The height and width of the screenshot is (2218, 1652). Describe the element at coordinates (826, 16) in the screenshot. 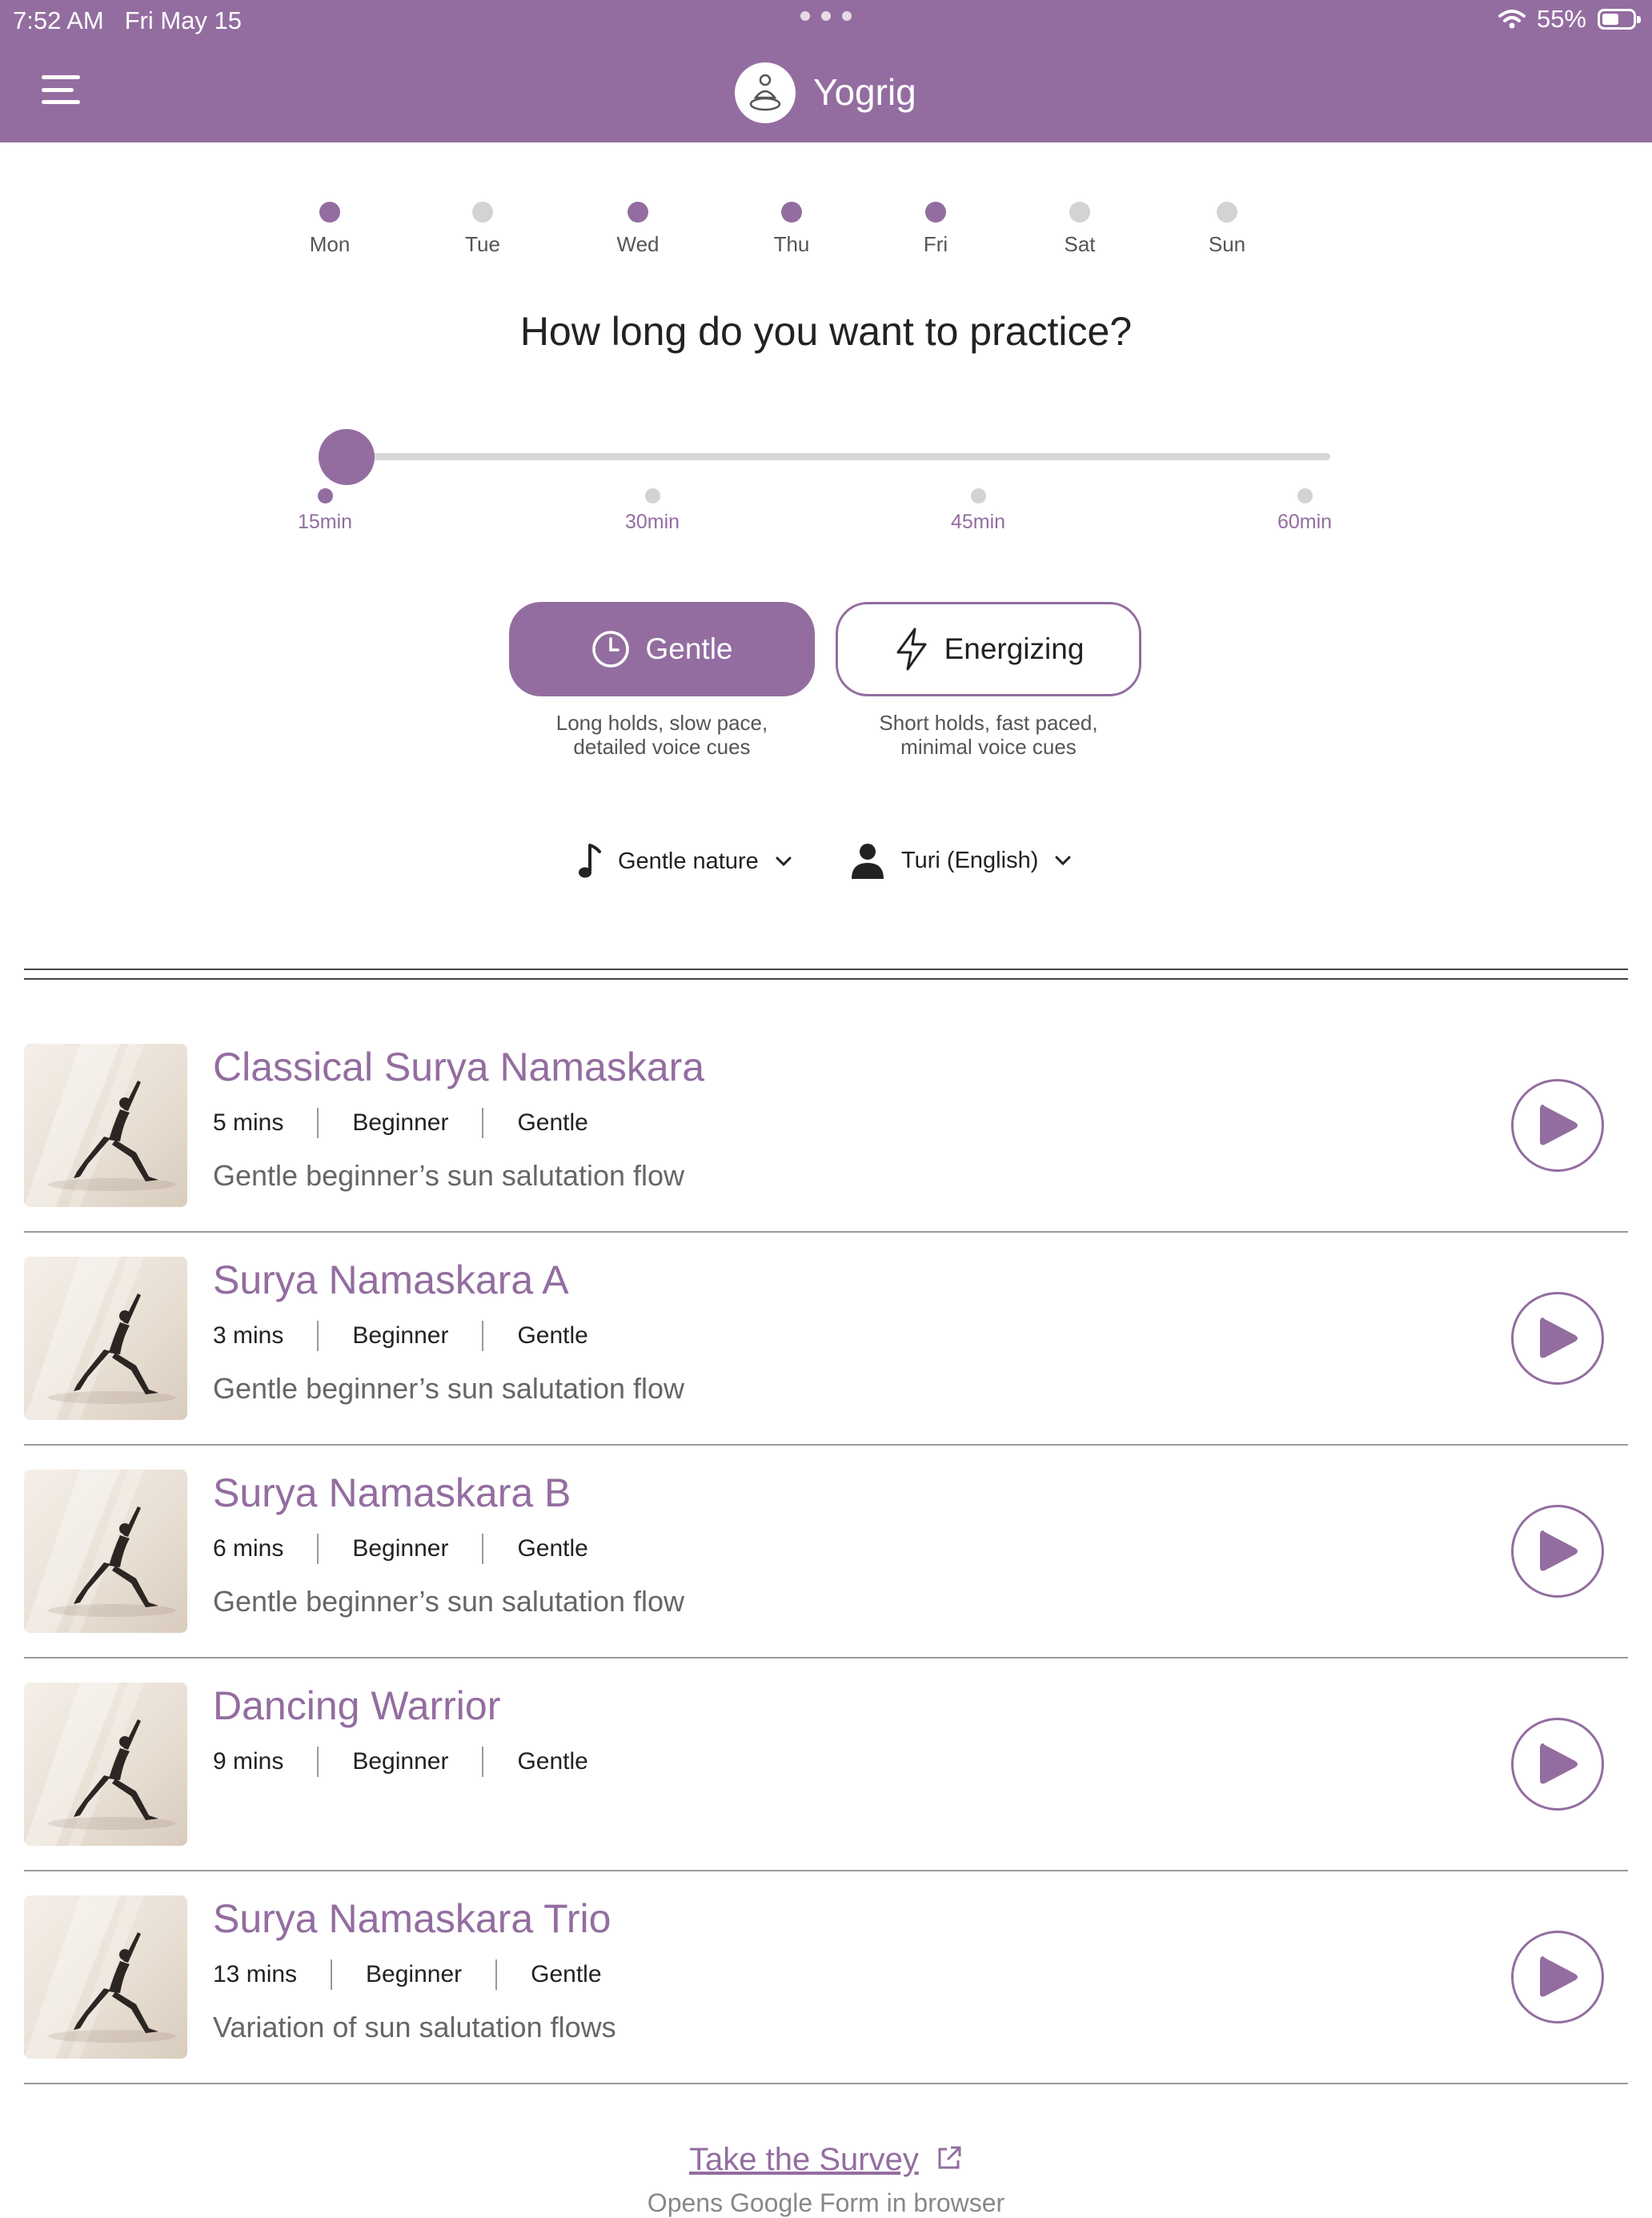

I see `multitasking-dots-icon` at that location.